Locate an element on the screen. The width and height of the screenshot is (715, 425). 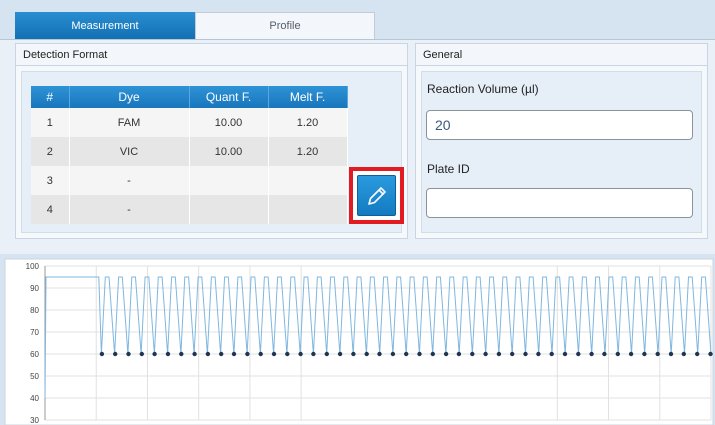
tab-bar: Measurement Profile is located at coordinates (357, 20).